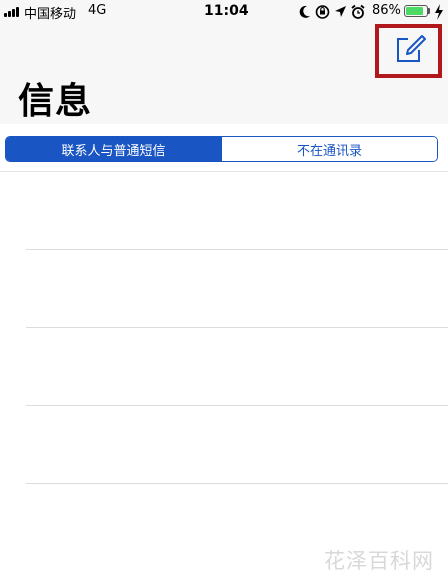 The height and width of the screenshot is (581, 448). I want to click on compose-icon, so click(411, 48).